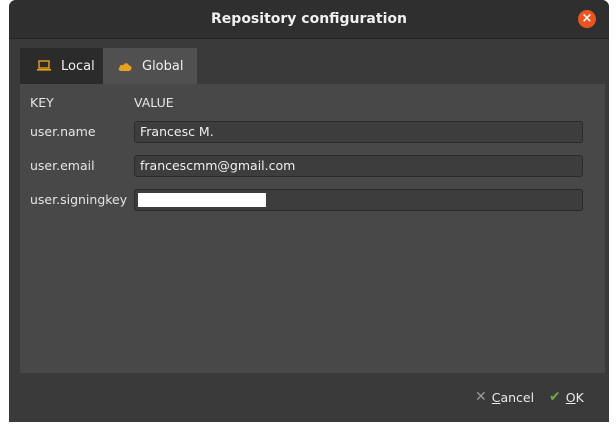 The height and width of the screenshot is (430, 616). What do you see at coordinates (358, 200) in the screenshot?
I see `user-signingkey-field` at bounding box center [358, 200].